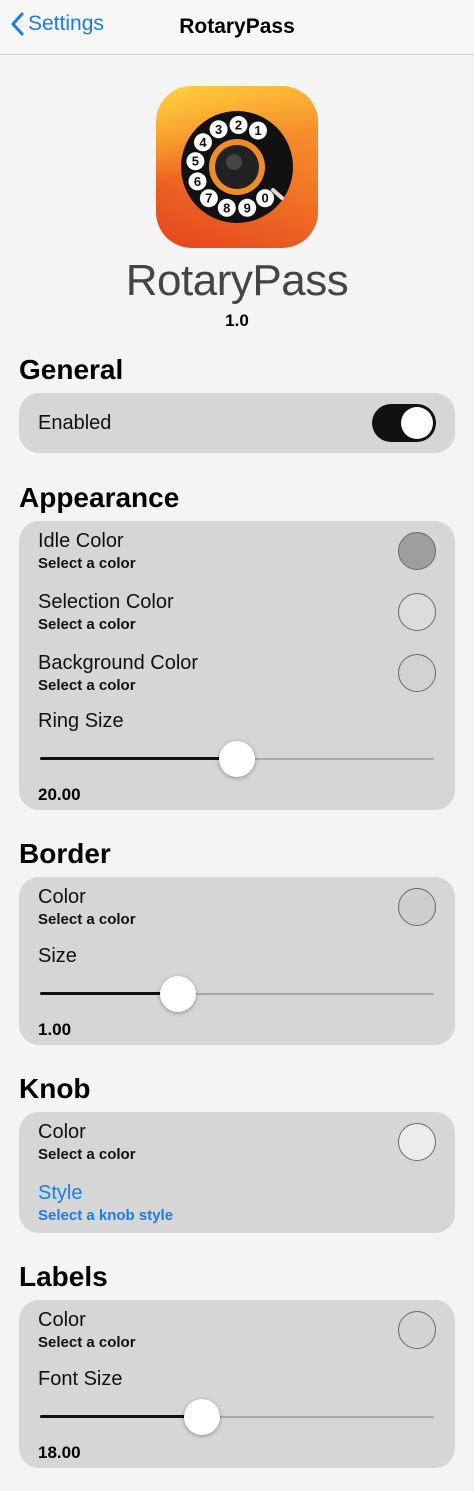 The height and width of the screenshot is (1491, 474). Describe the element at coordinates (63, 1276) in the screenshot. I see `section-title-labels: Labels` at that location.